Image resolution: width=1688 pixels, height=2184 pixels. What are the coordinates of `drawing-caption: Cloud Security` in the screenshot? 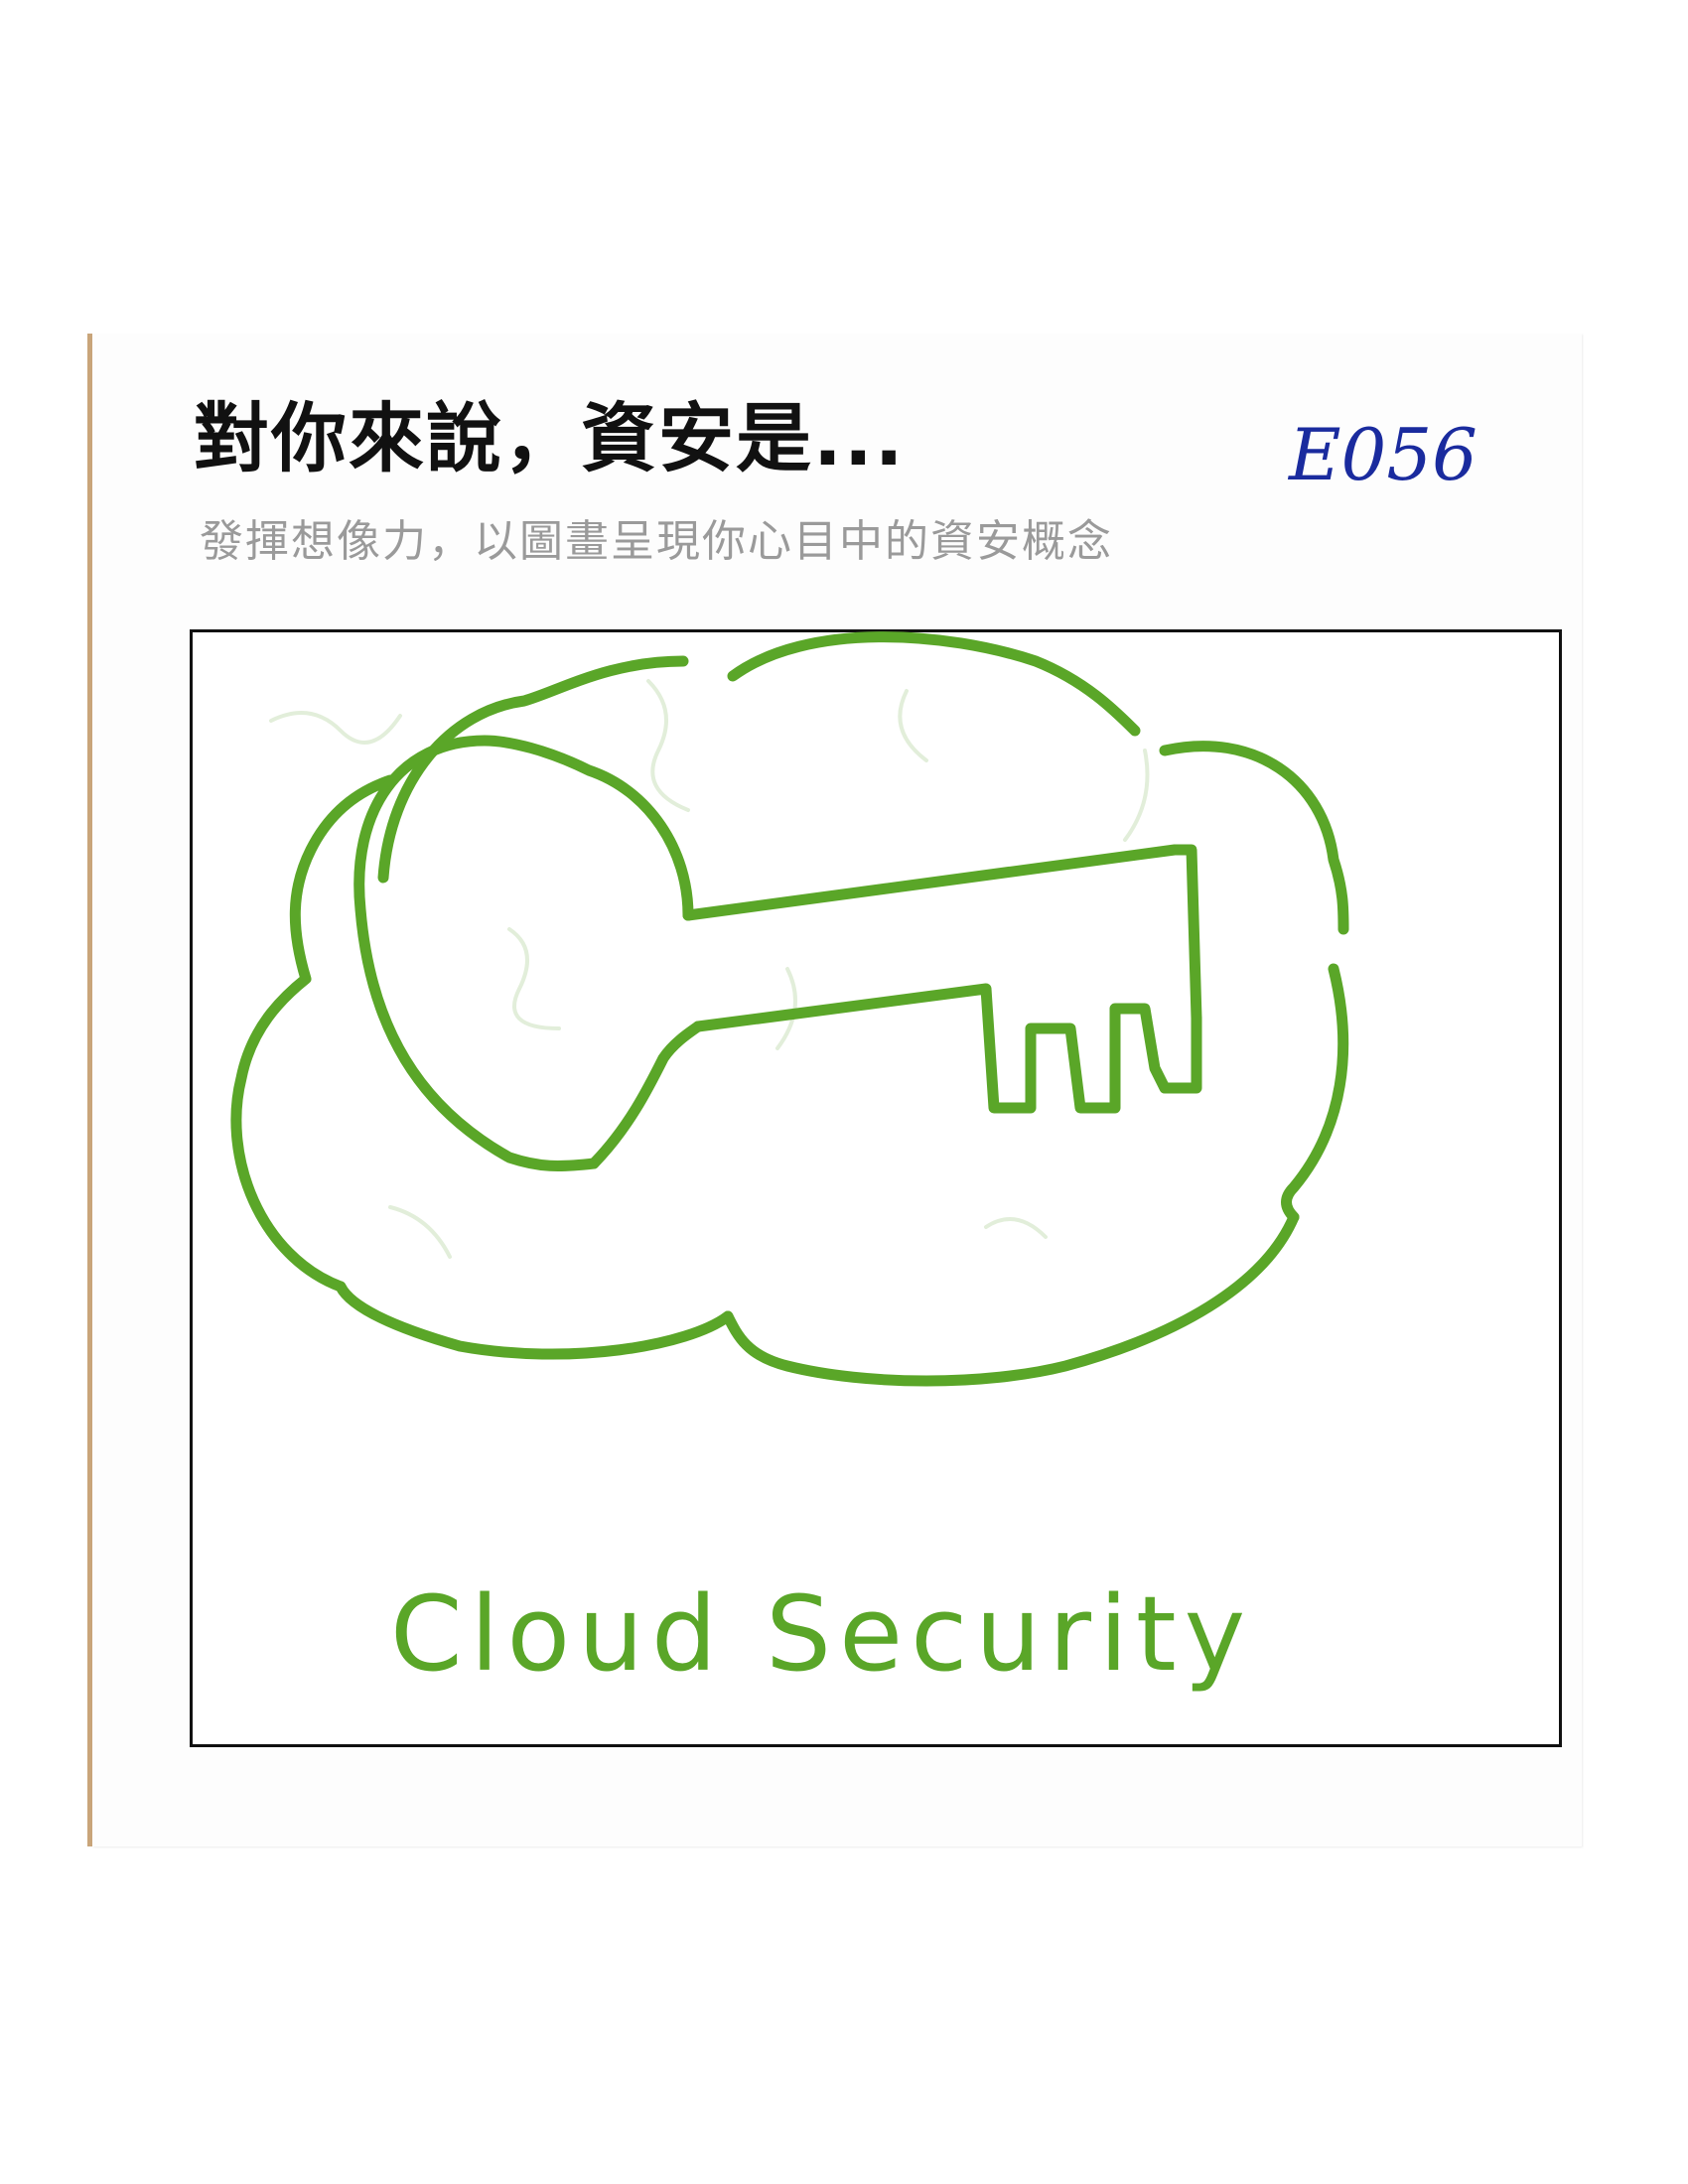 It's located at (822, 1634).